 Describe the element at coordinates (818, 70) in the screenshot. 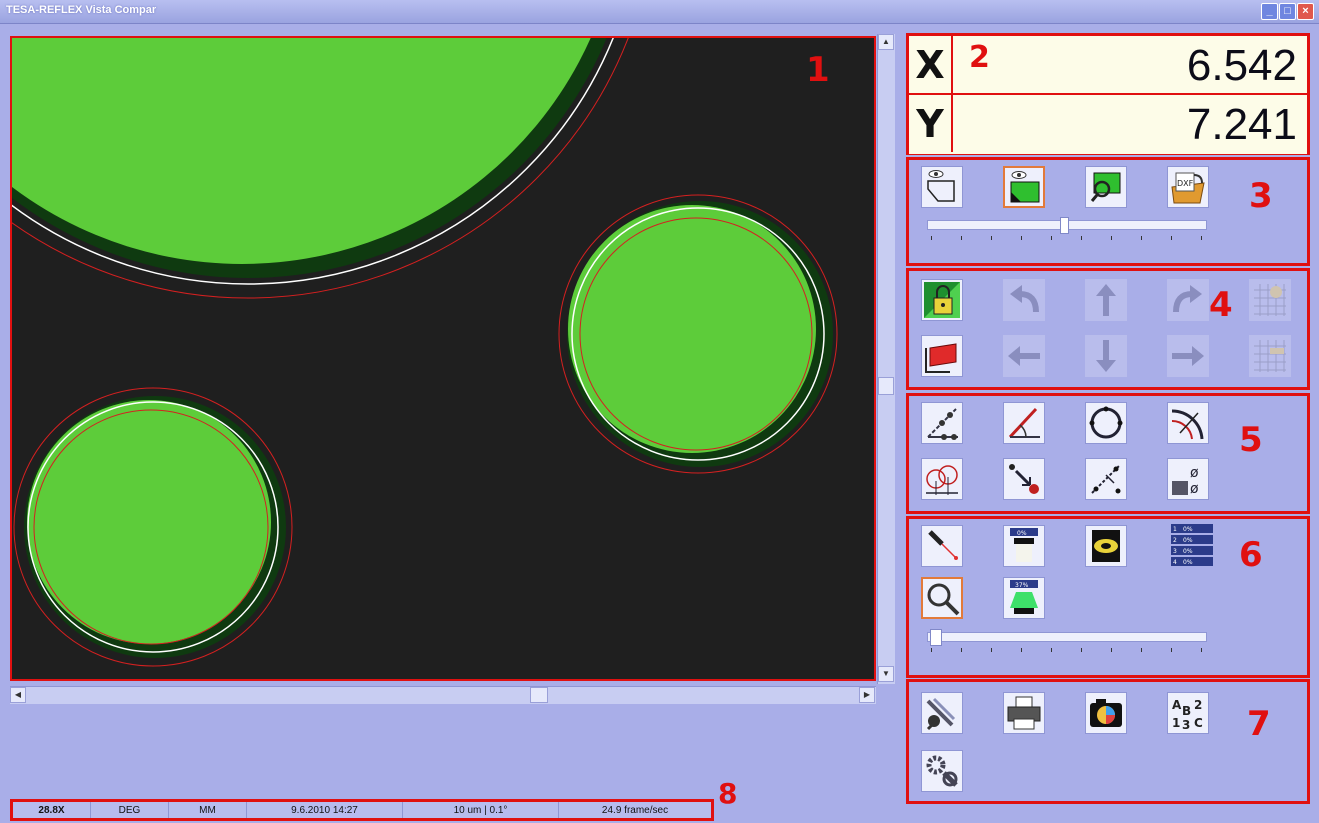

I see `panel-number-1: 1` at that location.